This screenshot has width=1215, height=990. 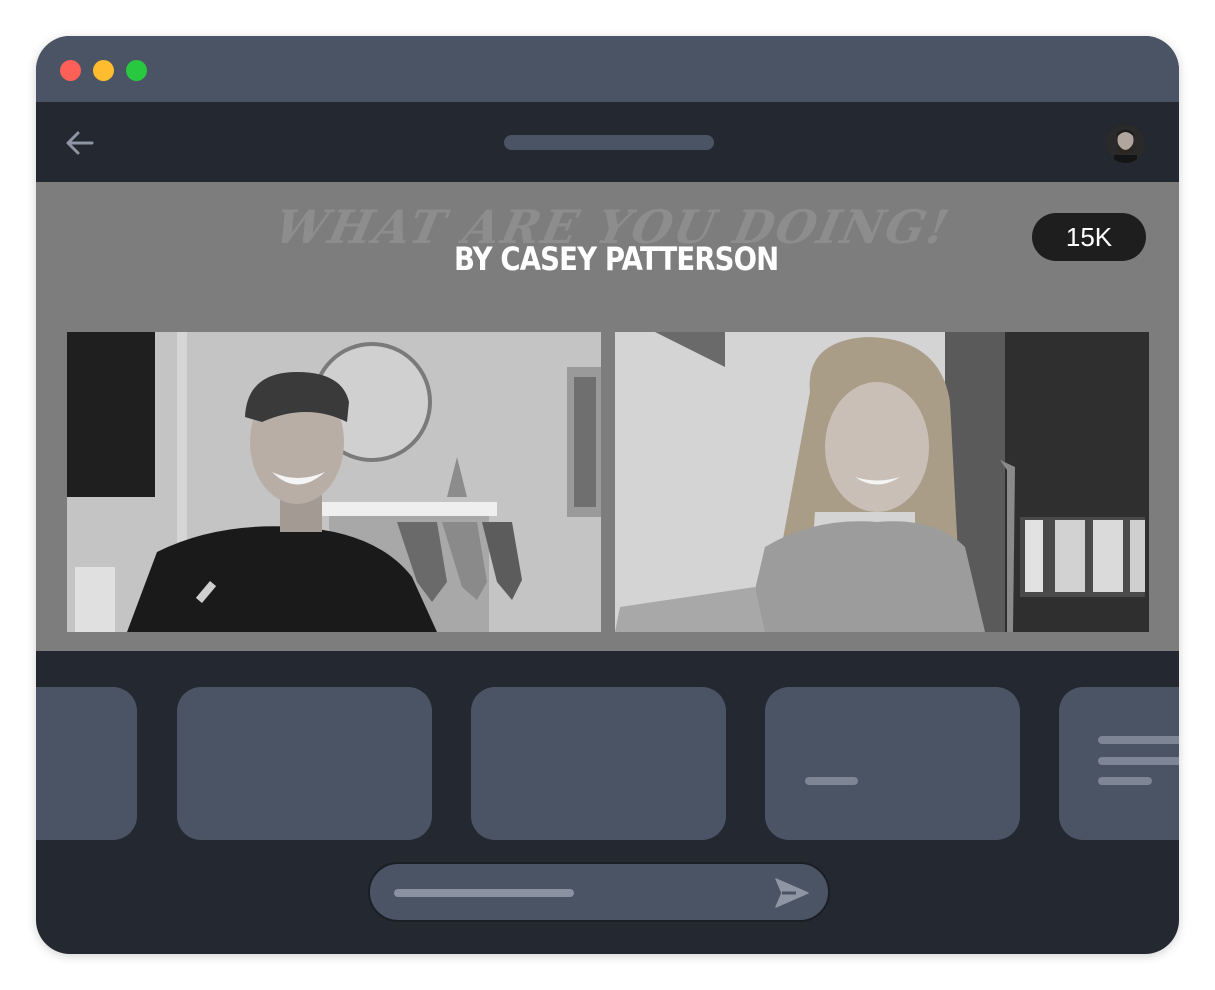 I want to click on user-avatar, so click(x=1125, y=143).